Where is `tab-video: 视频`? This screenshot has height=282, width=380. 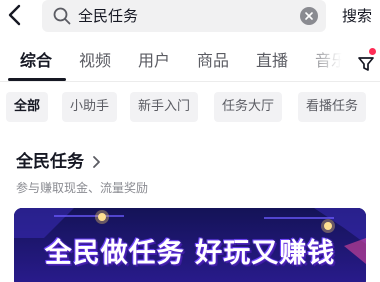 tab-video: 视频 is located at coordinates (95, 61).